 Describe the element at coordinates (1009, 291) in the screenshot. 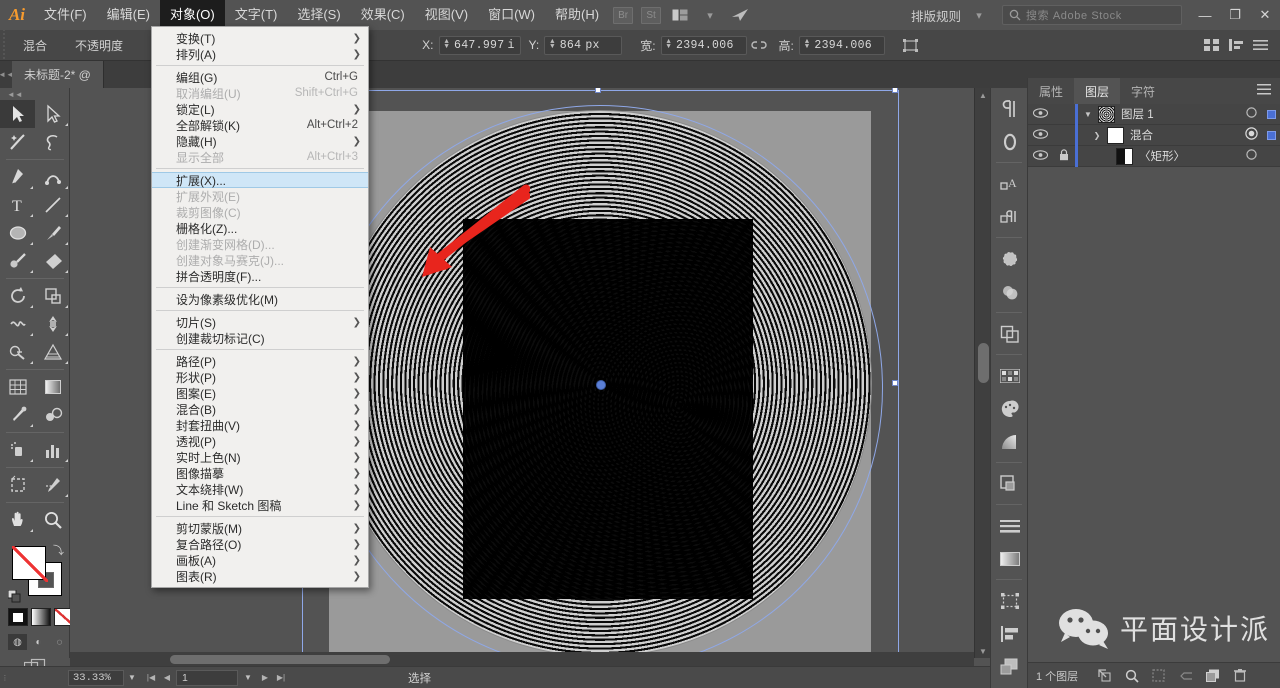

I see `symbols-panel-icon` at that location.